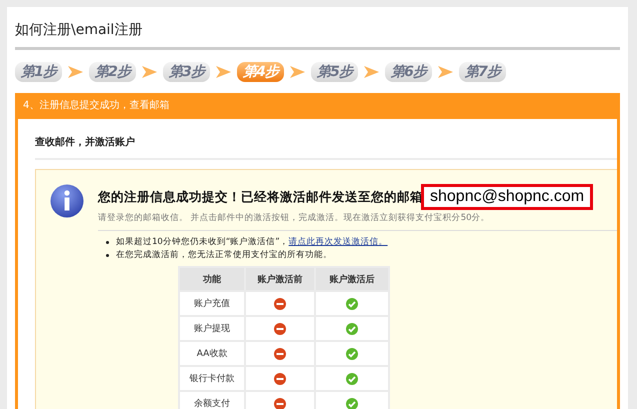 The image size is (637, 409). Describe the element at coordinates (352, 279) in the screenshot. I see `column-header: 账户激活后` at that location.